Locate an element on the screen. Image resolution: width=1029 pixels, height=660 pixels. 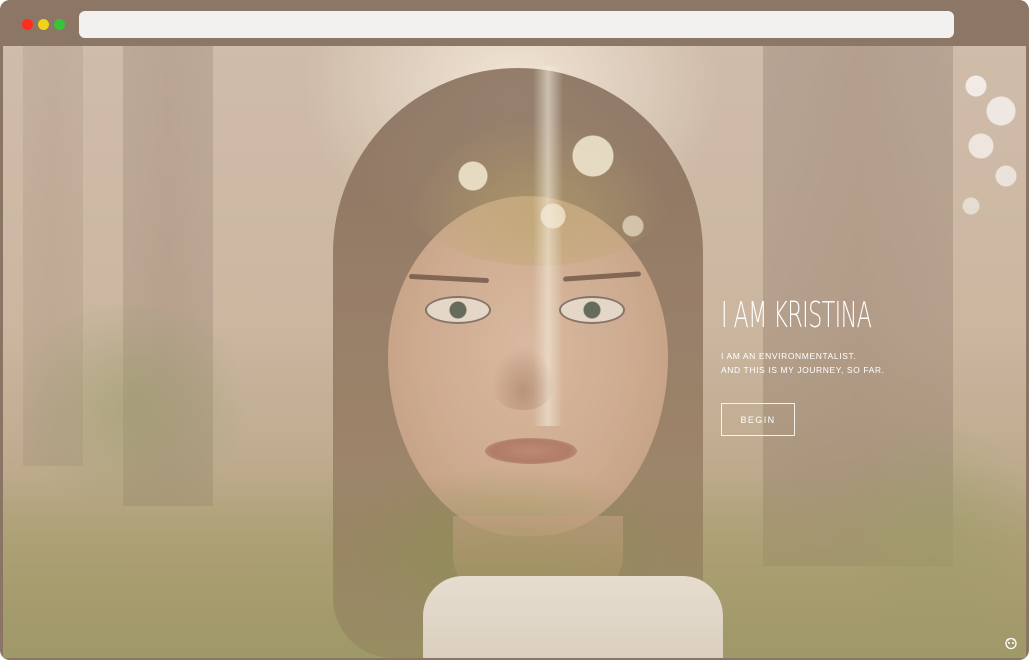
hero-subtitle-line: AND THIS IS MY JOURNEY, SO FAR. is located at coordinates (803, 370).